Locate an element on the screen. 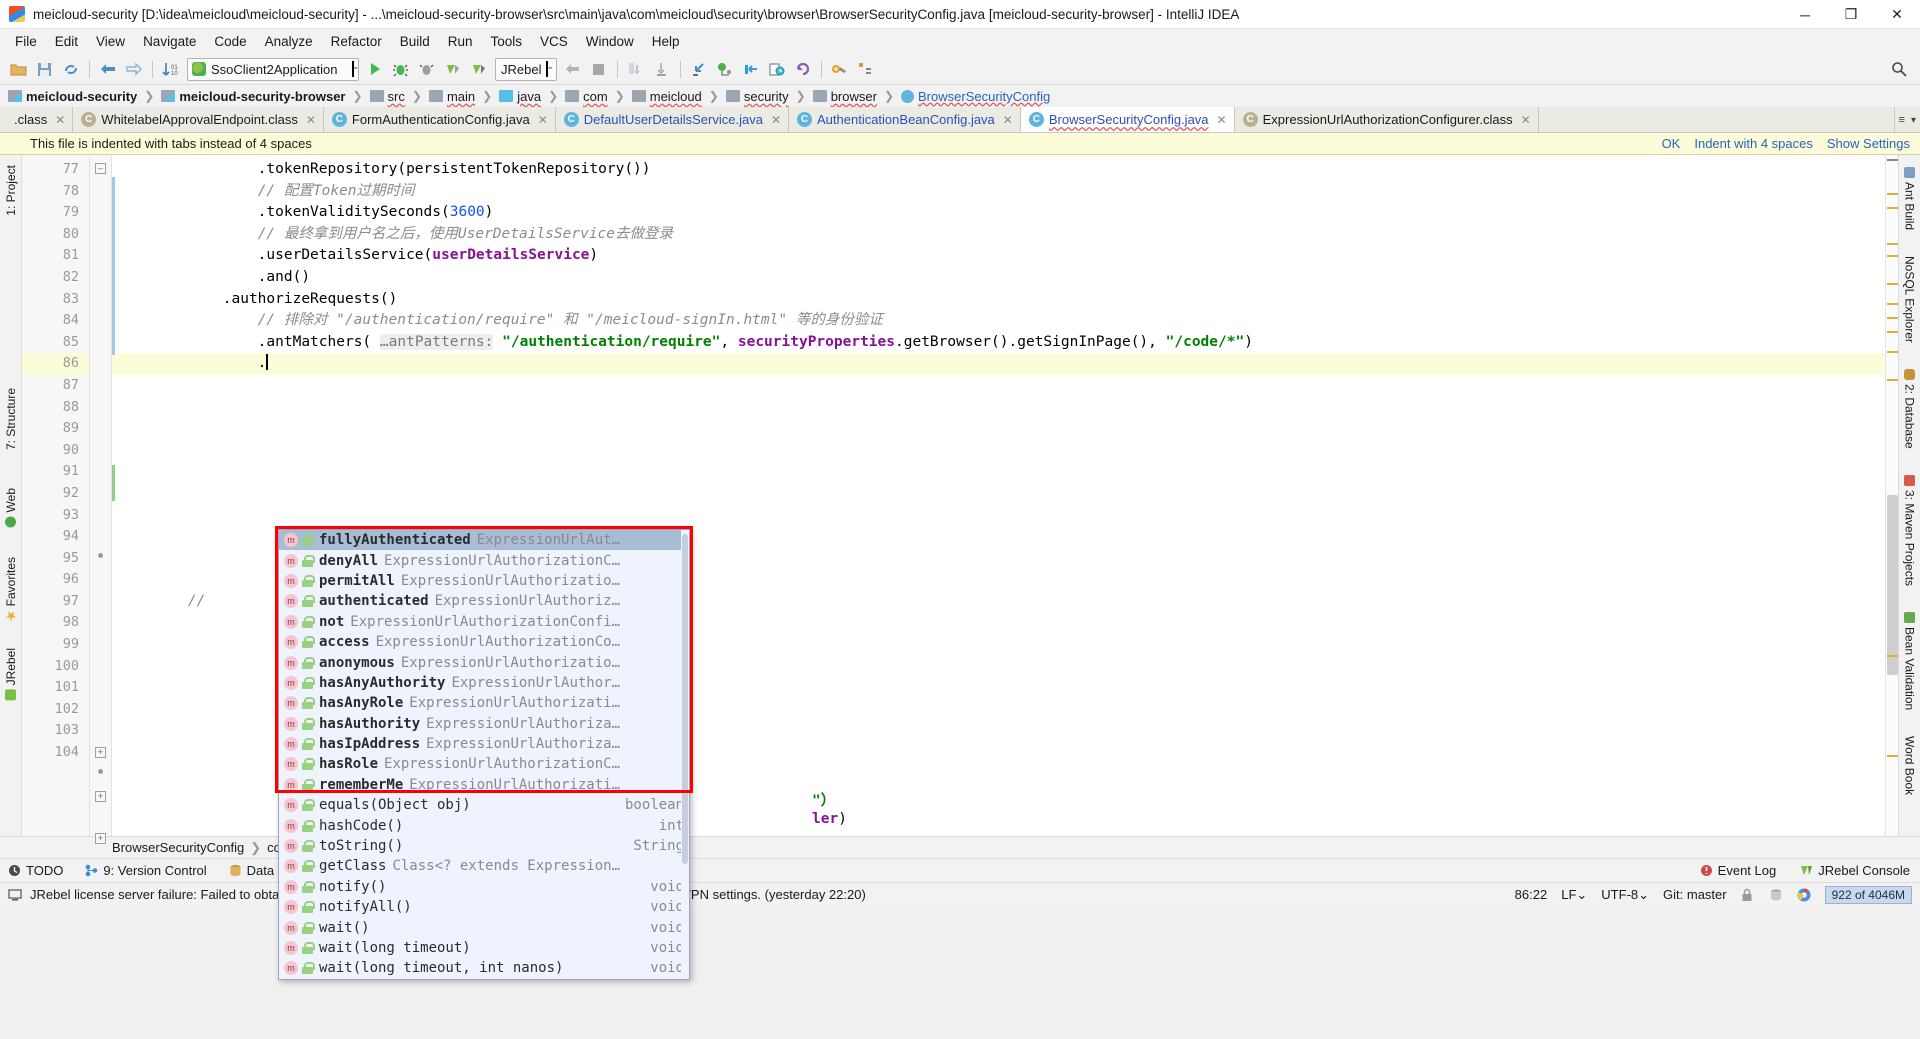 This screenshot has width=1920, height=1039. revert-icon is located at coordinates (802, 69).